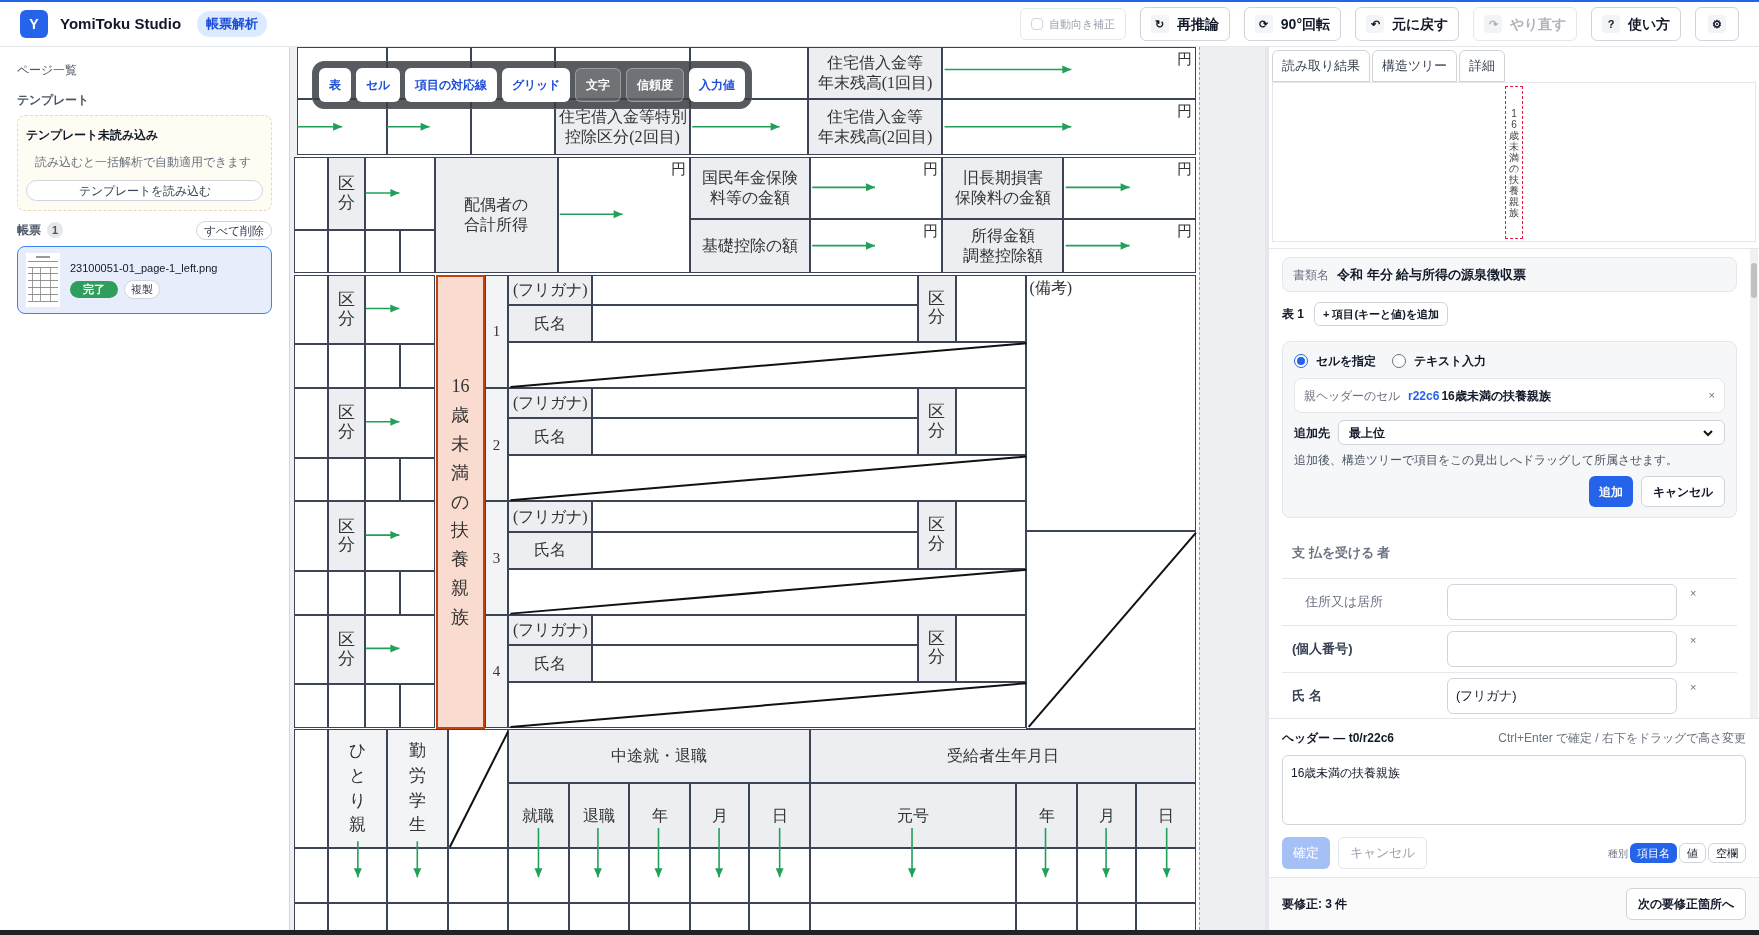 The image size is (1759, 935). I want to click on status-badge: 完了, so click(94, 290).